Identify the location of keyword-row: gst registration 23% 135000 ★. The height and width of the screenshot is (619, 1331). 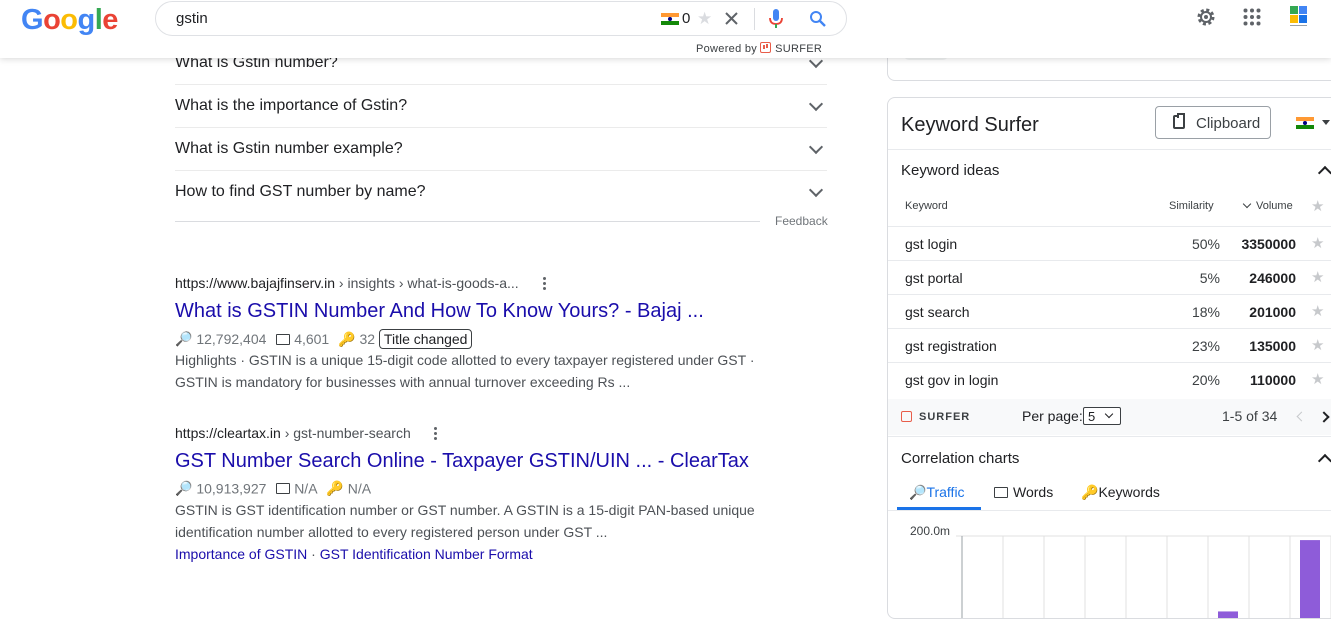
(1109, 345).